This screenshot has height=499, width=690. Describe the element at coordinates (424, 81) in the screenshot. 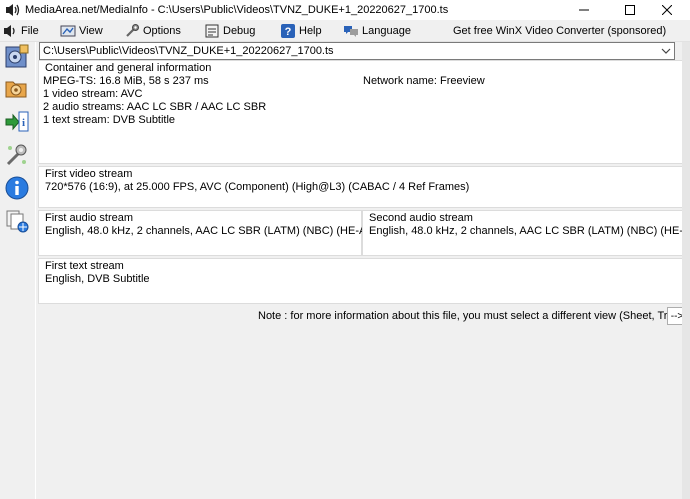

I see `general-network: Network name: Freeview` at that location.